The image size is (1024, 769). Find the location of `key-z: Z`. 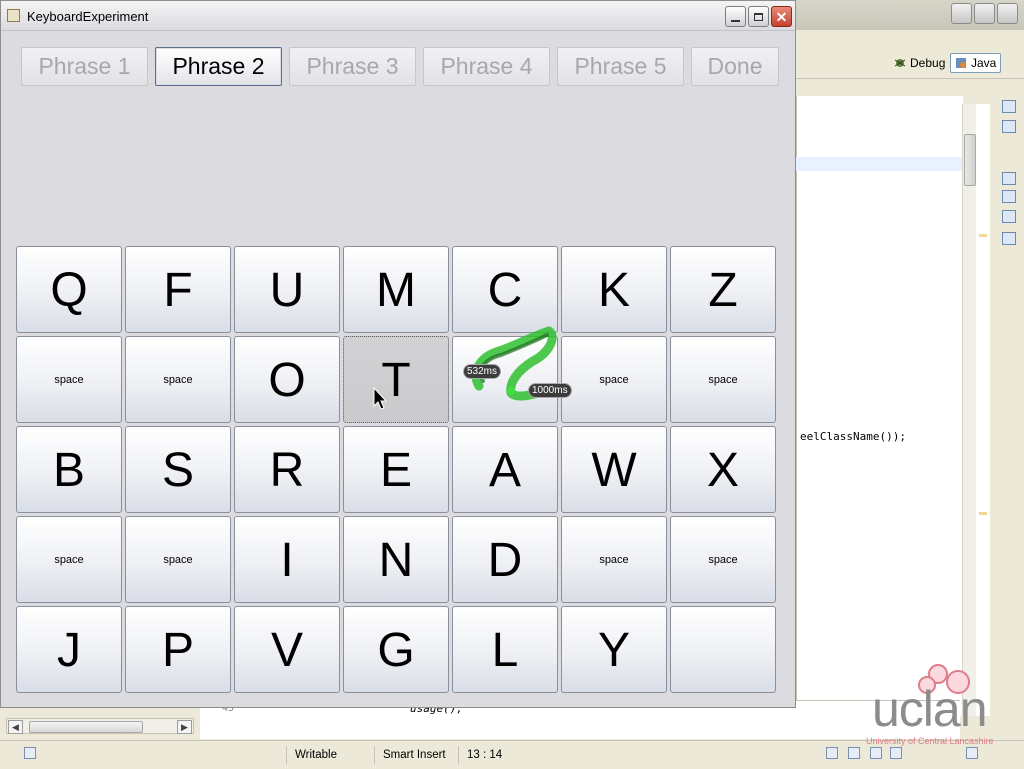

key-z: Z is located at coordinates (723, 289).